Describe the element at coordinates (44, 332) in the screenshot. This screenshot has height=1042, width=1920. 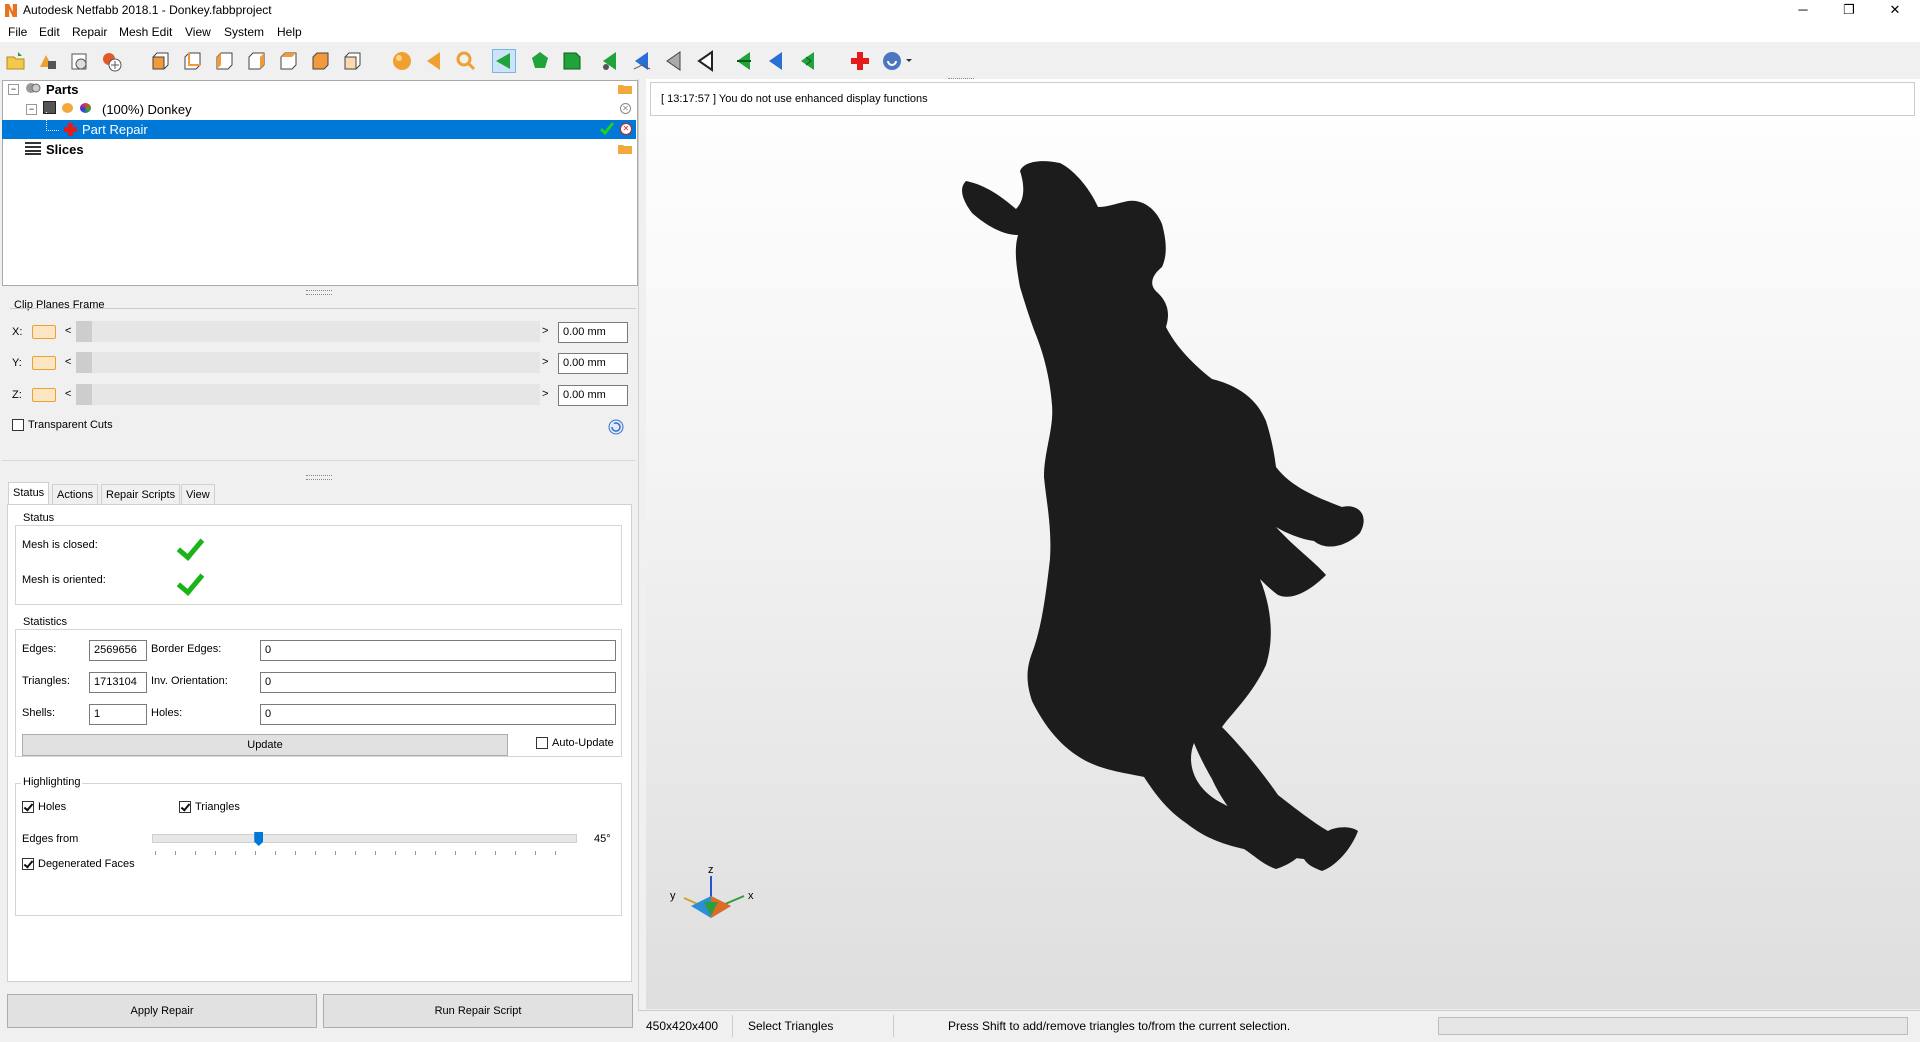
I see `clip-x-toggle` at that location.